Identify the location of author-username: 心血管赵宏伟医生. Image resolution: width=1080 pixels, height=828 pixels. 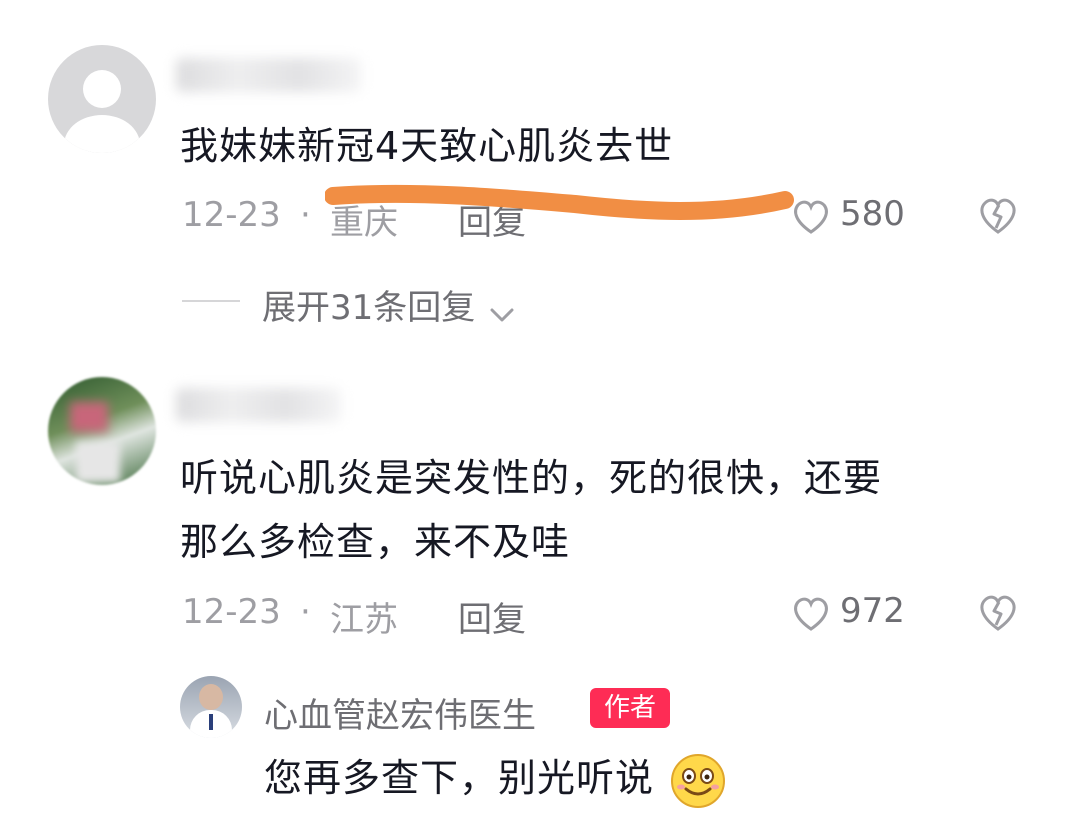
(400, 712).